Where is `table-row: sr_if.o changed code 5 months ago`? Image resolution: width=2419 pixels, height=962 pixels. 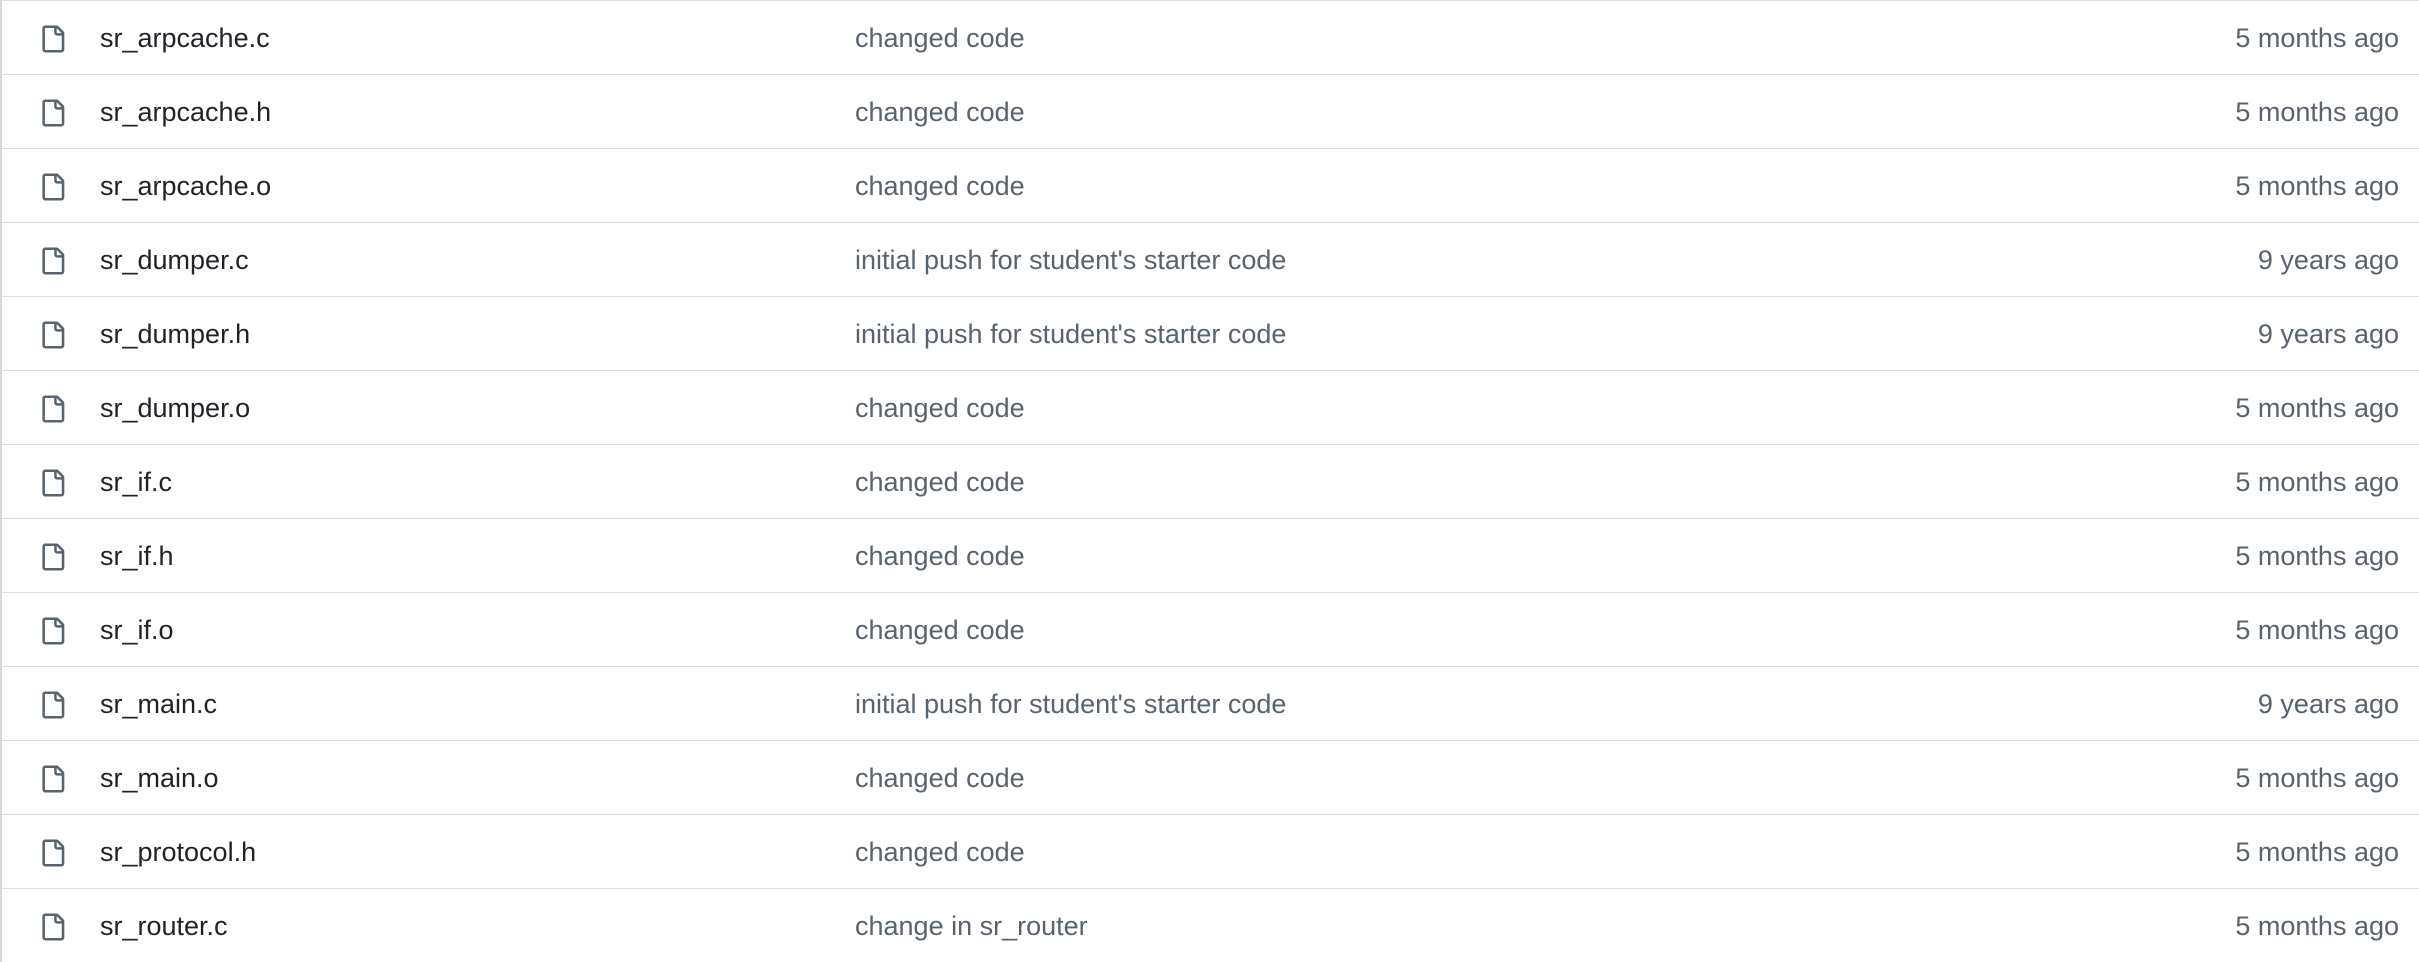
table-row: sr_if.o changed code 5 months ago is located at coordinates (1210, 629).